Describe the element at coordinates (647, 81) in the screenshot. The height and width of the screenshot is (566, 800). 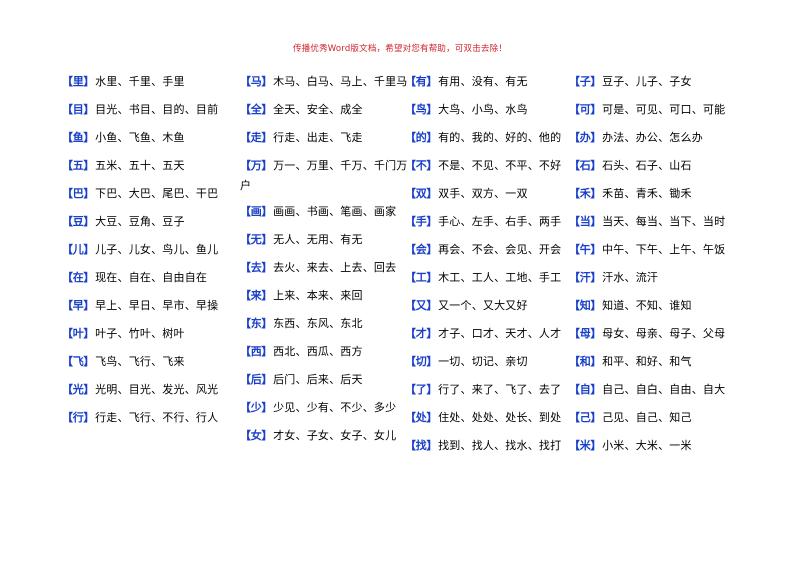
I see `entry-words: 豆子、儿子、子女` at that location.